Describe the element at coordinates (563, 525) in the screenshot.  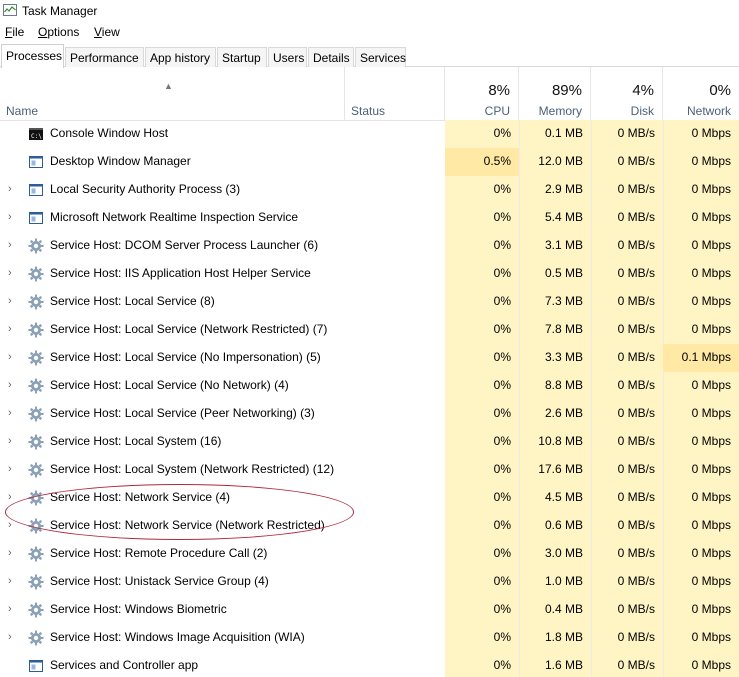
I see `process-memory-value: 0.6 MB` at that location.